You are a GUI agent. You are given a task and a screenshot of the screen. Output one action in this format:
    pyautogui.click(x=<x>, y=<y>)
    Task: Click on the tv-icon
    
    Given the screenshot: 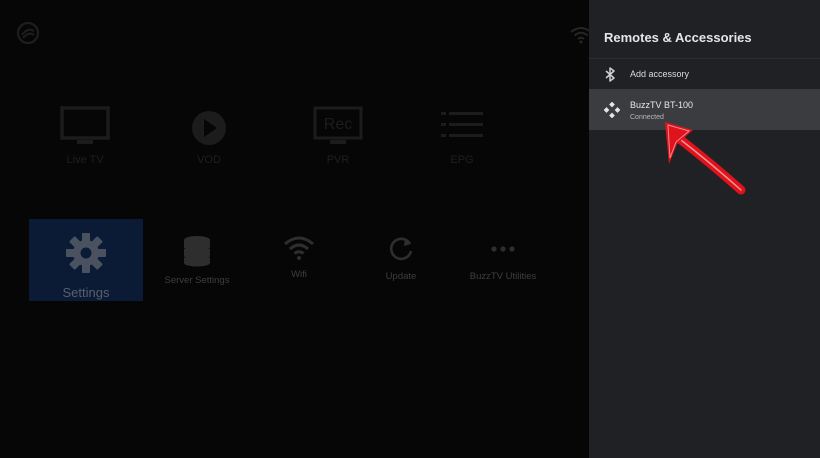 What is the action you would take?
    pyautogui.click(x=85, y=125)
    